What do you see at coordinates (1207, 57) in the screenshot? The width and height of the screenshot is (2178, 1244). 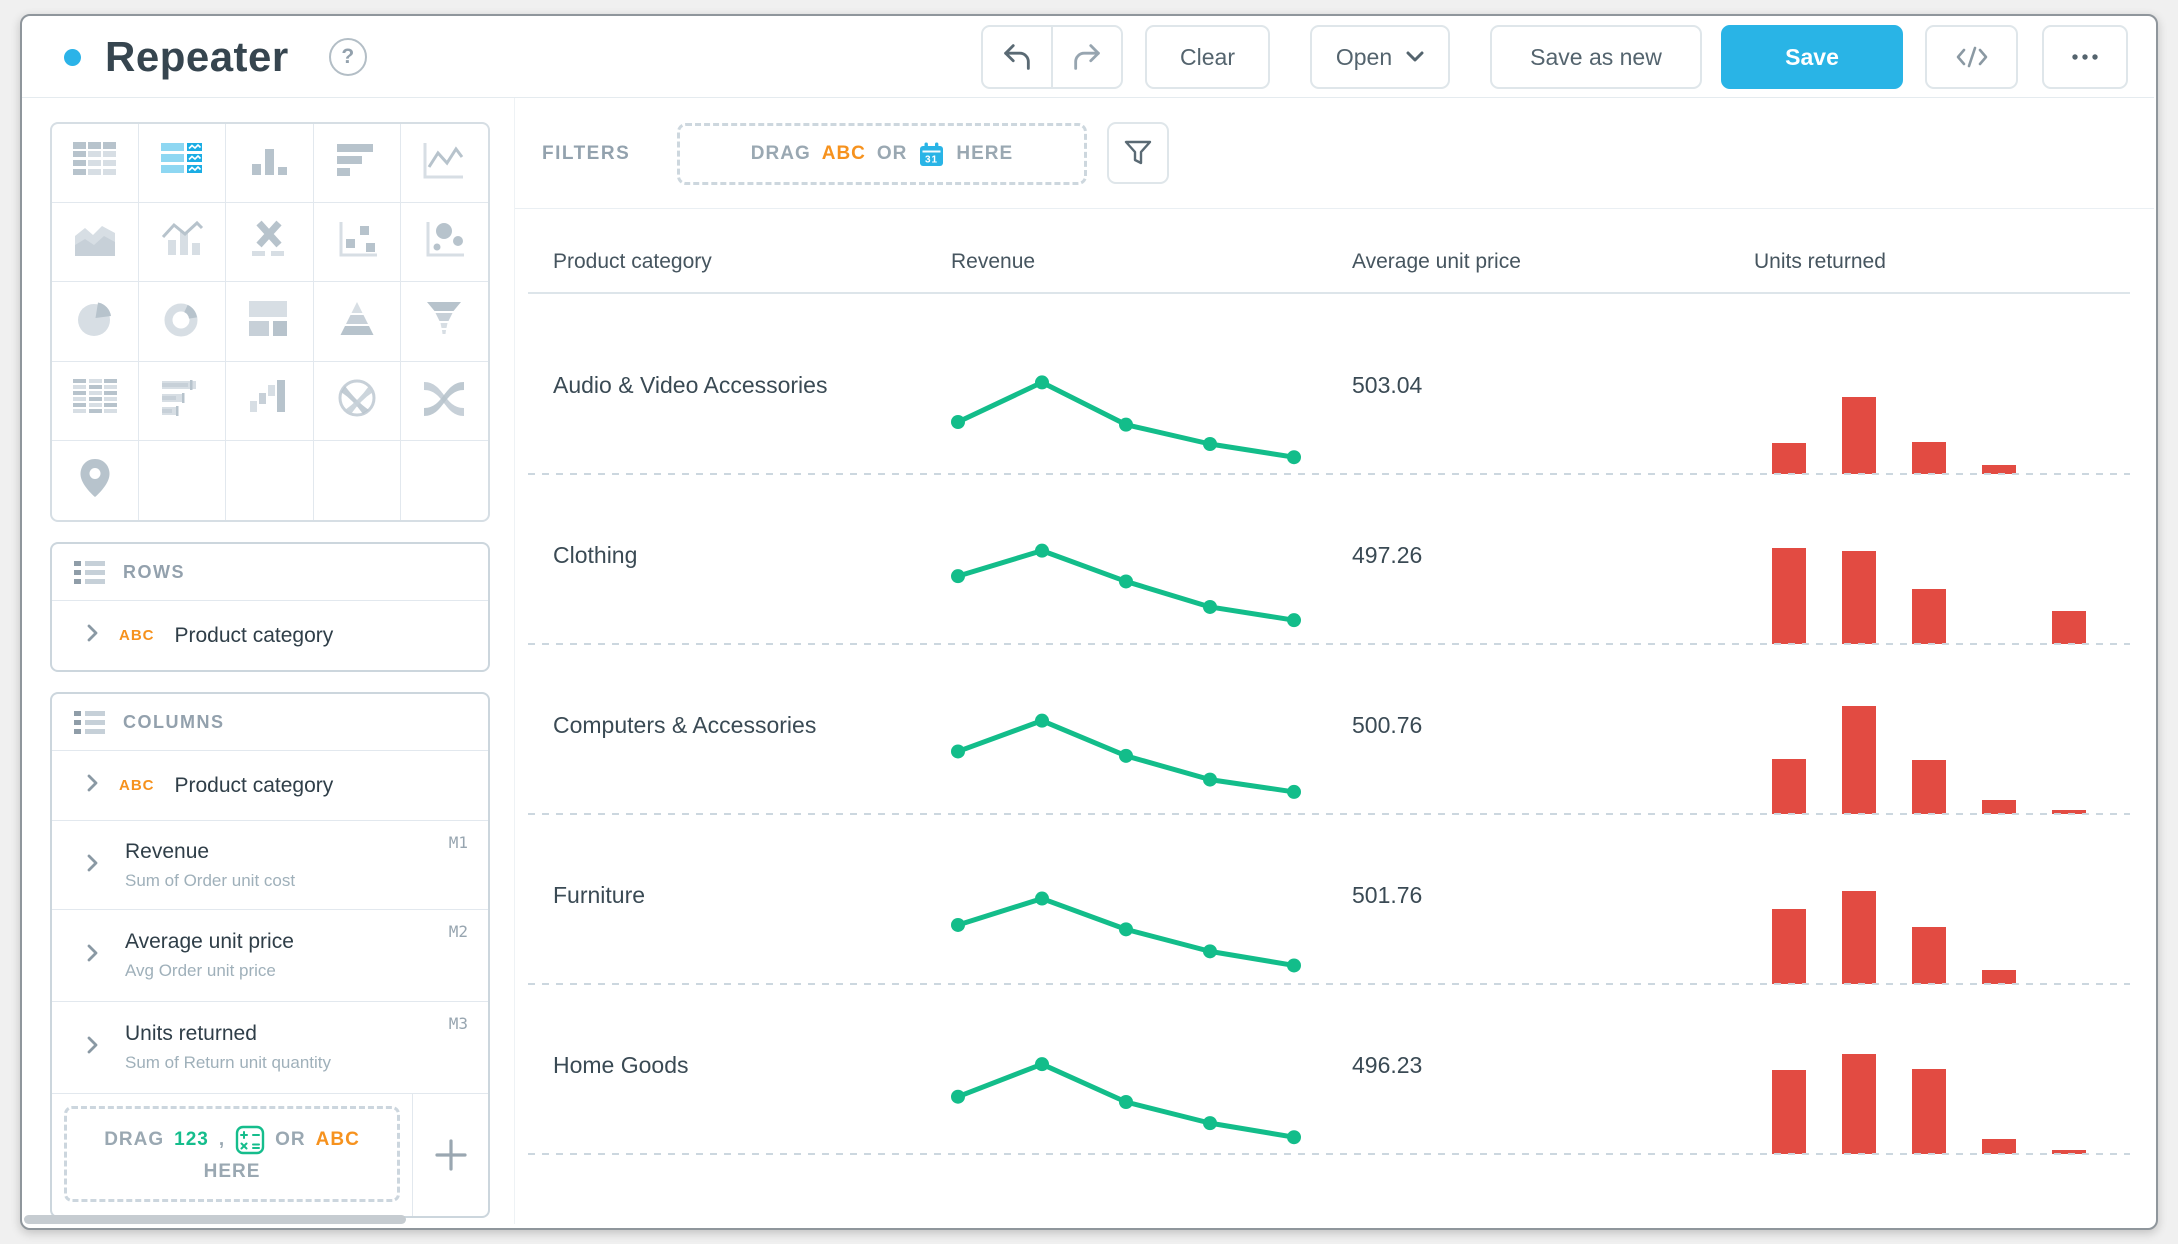 I see `clear-button: Clear` at bounding box center [1207, 57].